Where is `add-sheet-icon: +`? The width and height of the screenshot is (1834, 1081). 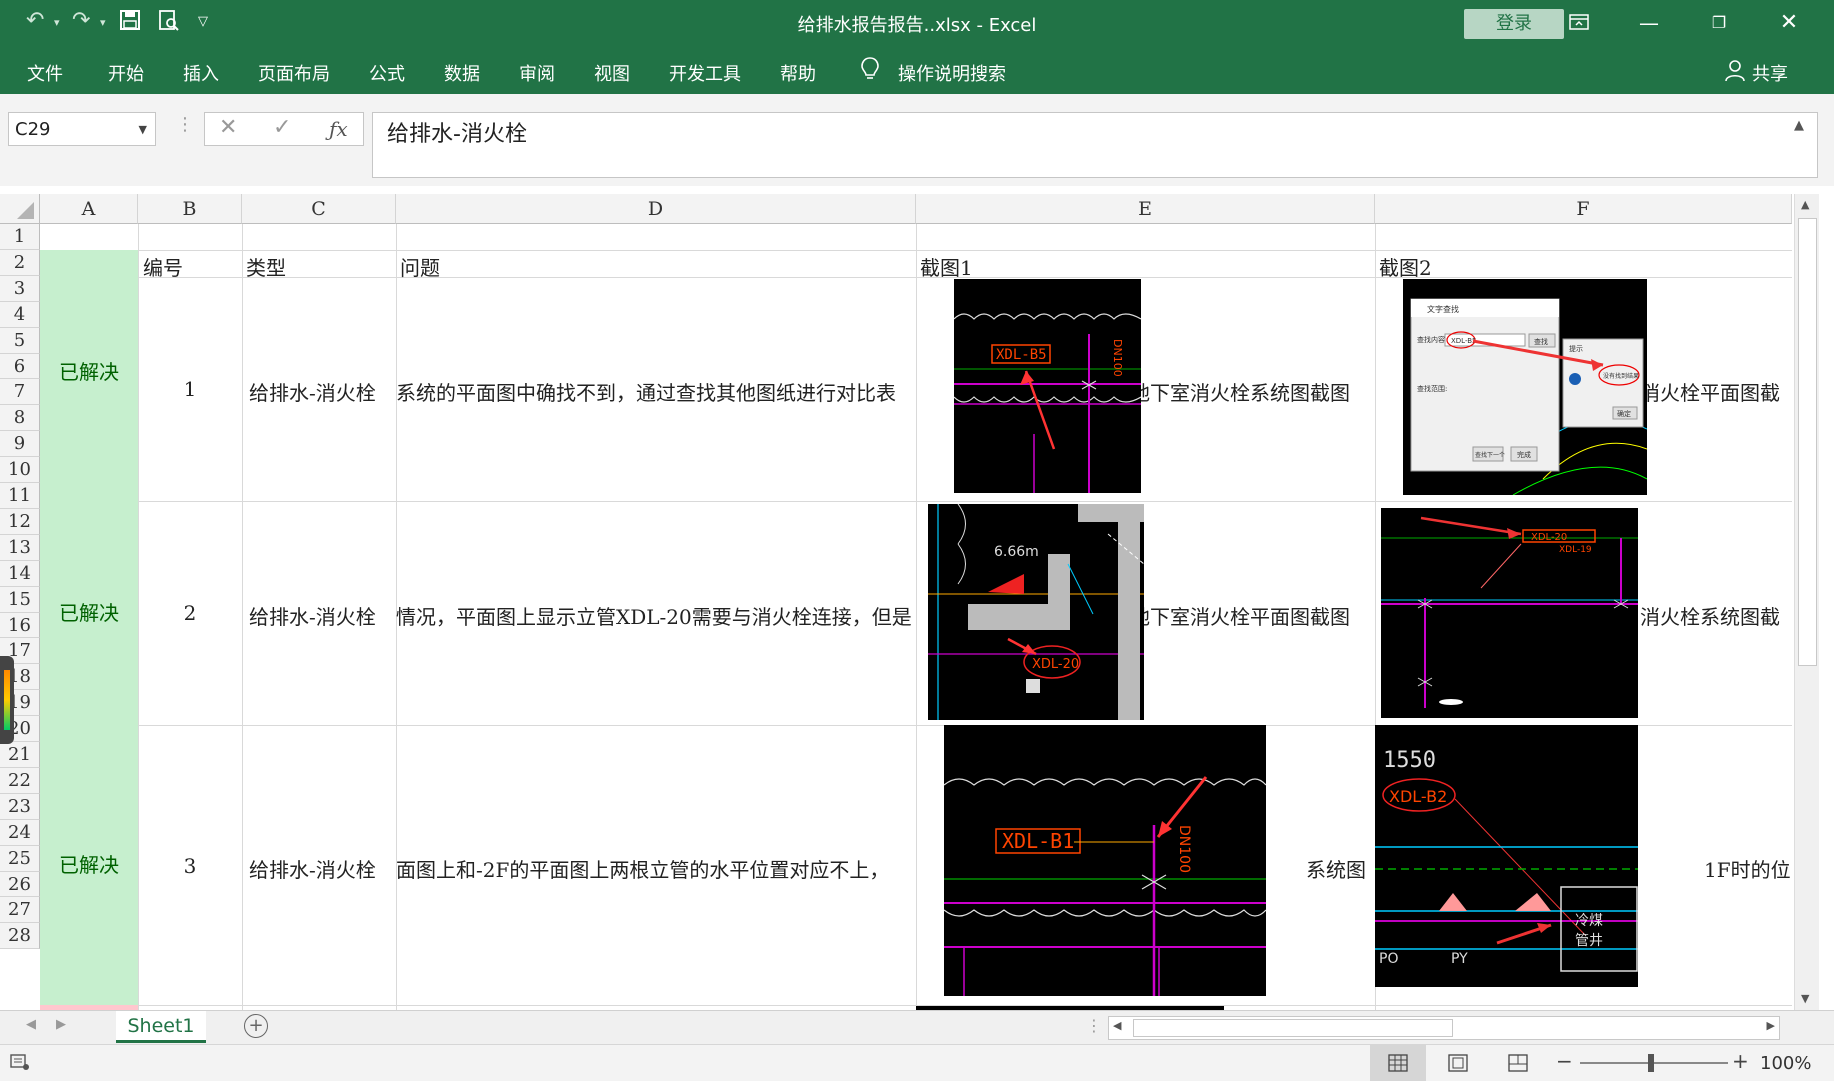
add-sheet-icon: + is located at coordinates (256, 1026).